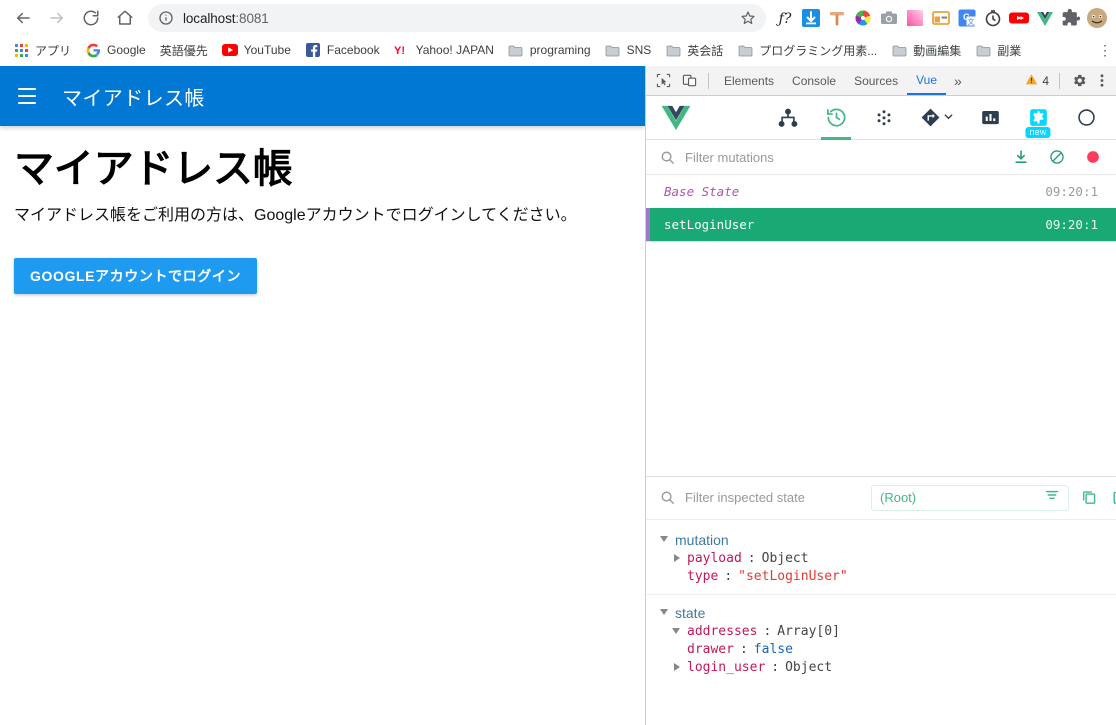 The width and height of the screenshot is (1116, 725). What do you see at coordinates (402, 50) in the screenshot?
I see `yahoo-japan-icon: Y!` at bounding box center [402, 50].